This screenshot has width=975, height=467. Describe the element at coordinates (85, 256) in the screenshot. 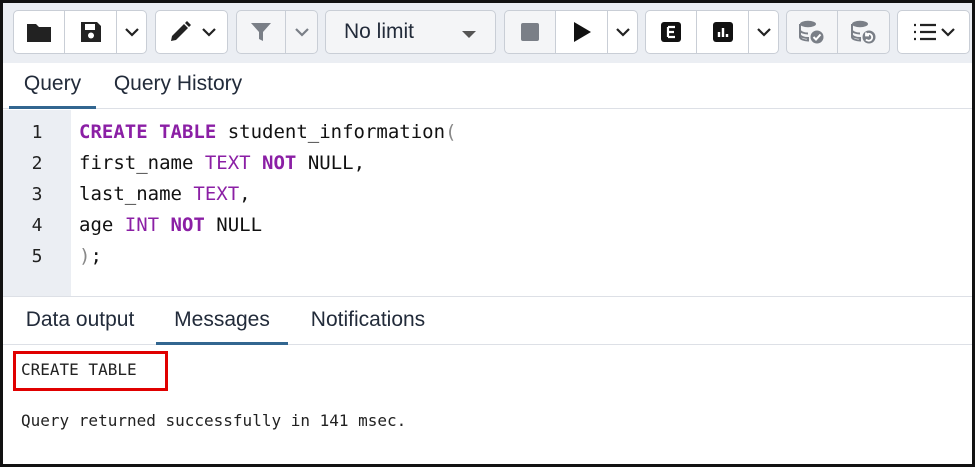

I see `sql-punctuation: )` at that location.